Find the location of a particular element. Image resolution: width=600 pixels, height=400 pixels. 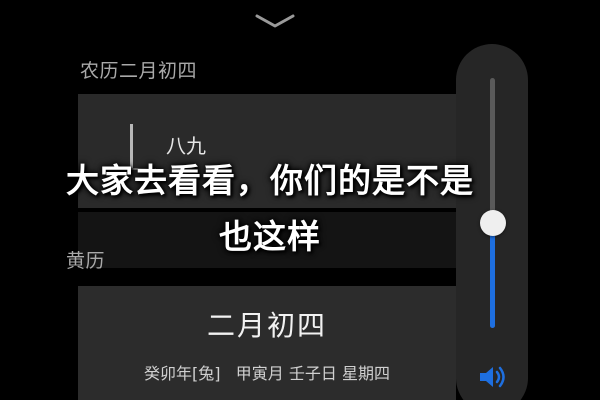

lunar-date-label: 农历二月初四 is located at coordinates (139, 71).